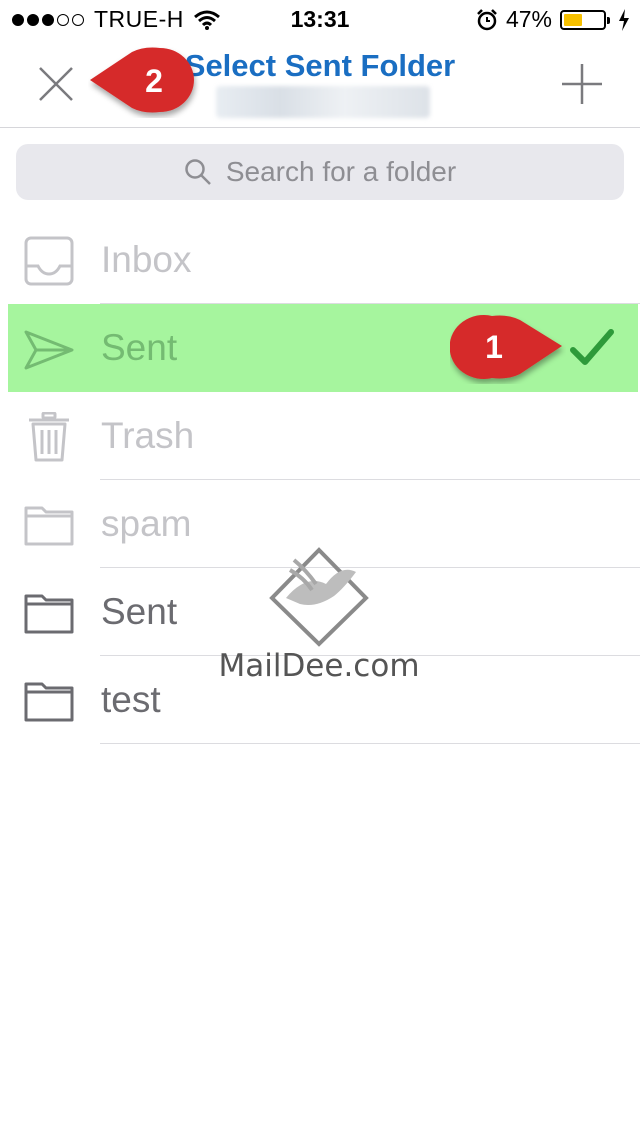 This screenshot has width=640, height=1136. I want to click on badge-number: 1, so click(494, 347).